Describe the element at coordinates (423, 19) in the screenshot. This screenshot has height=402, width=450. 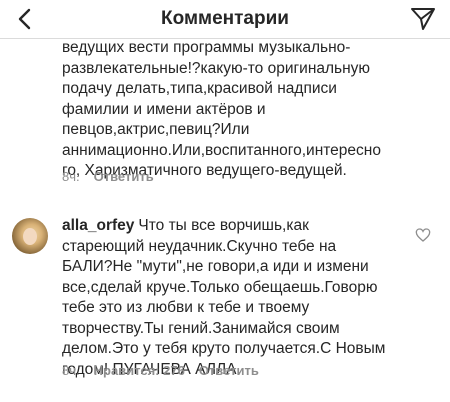
I see `direct-share-icon` at that location.